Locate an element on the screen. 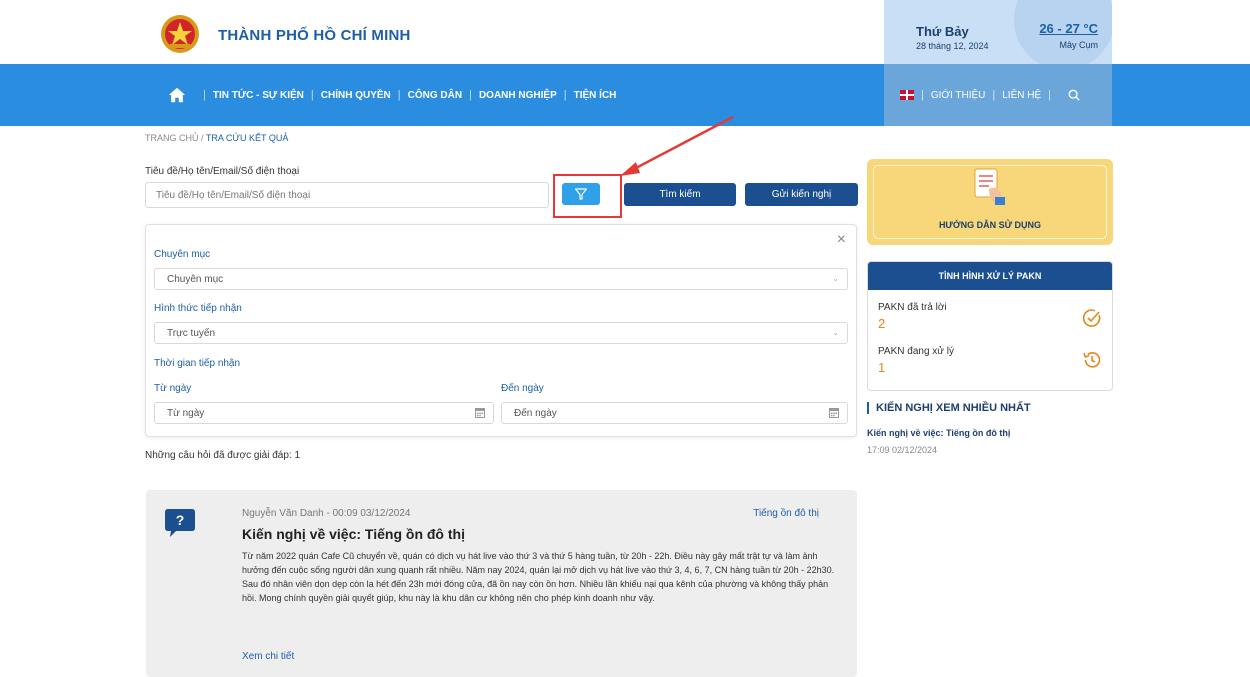 The image size is (1250, 677). method-select-value: Trực tuyến is located at coordinates (191, 333).